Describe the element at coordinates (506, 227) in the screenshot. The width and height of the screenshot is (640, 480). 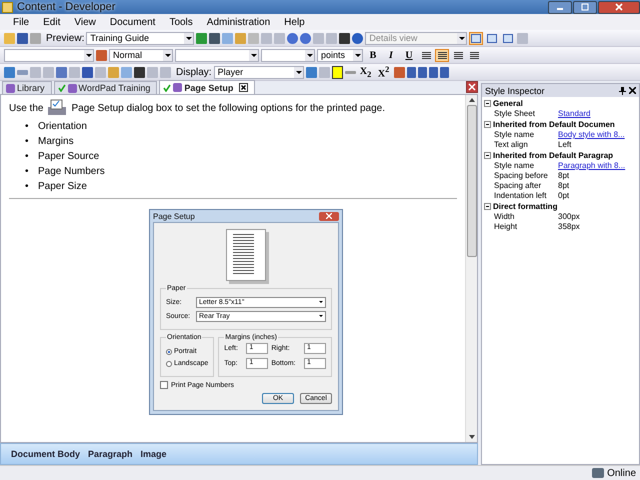
I see `property-label: Height` at that location.